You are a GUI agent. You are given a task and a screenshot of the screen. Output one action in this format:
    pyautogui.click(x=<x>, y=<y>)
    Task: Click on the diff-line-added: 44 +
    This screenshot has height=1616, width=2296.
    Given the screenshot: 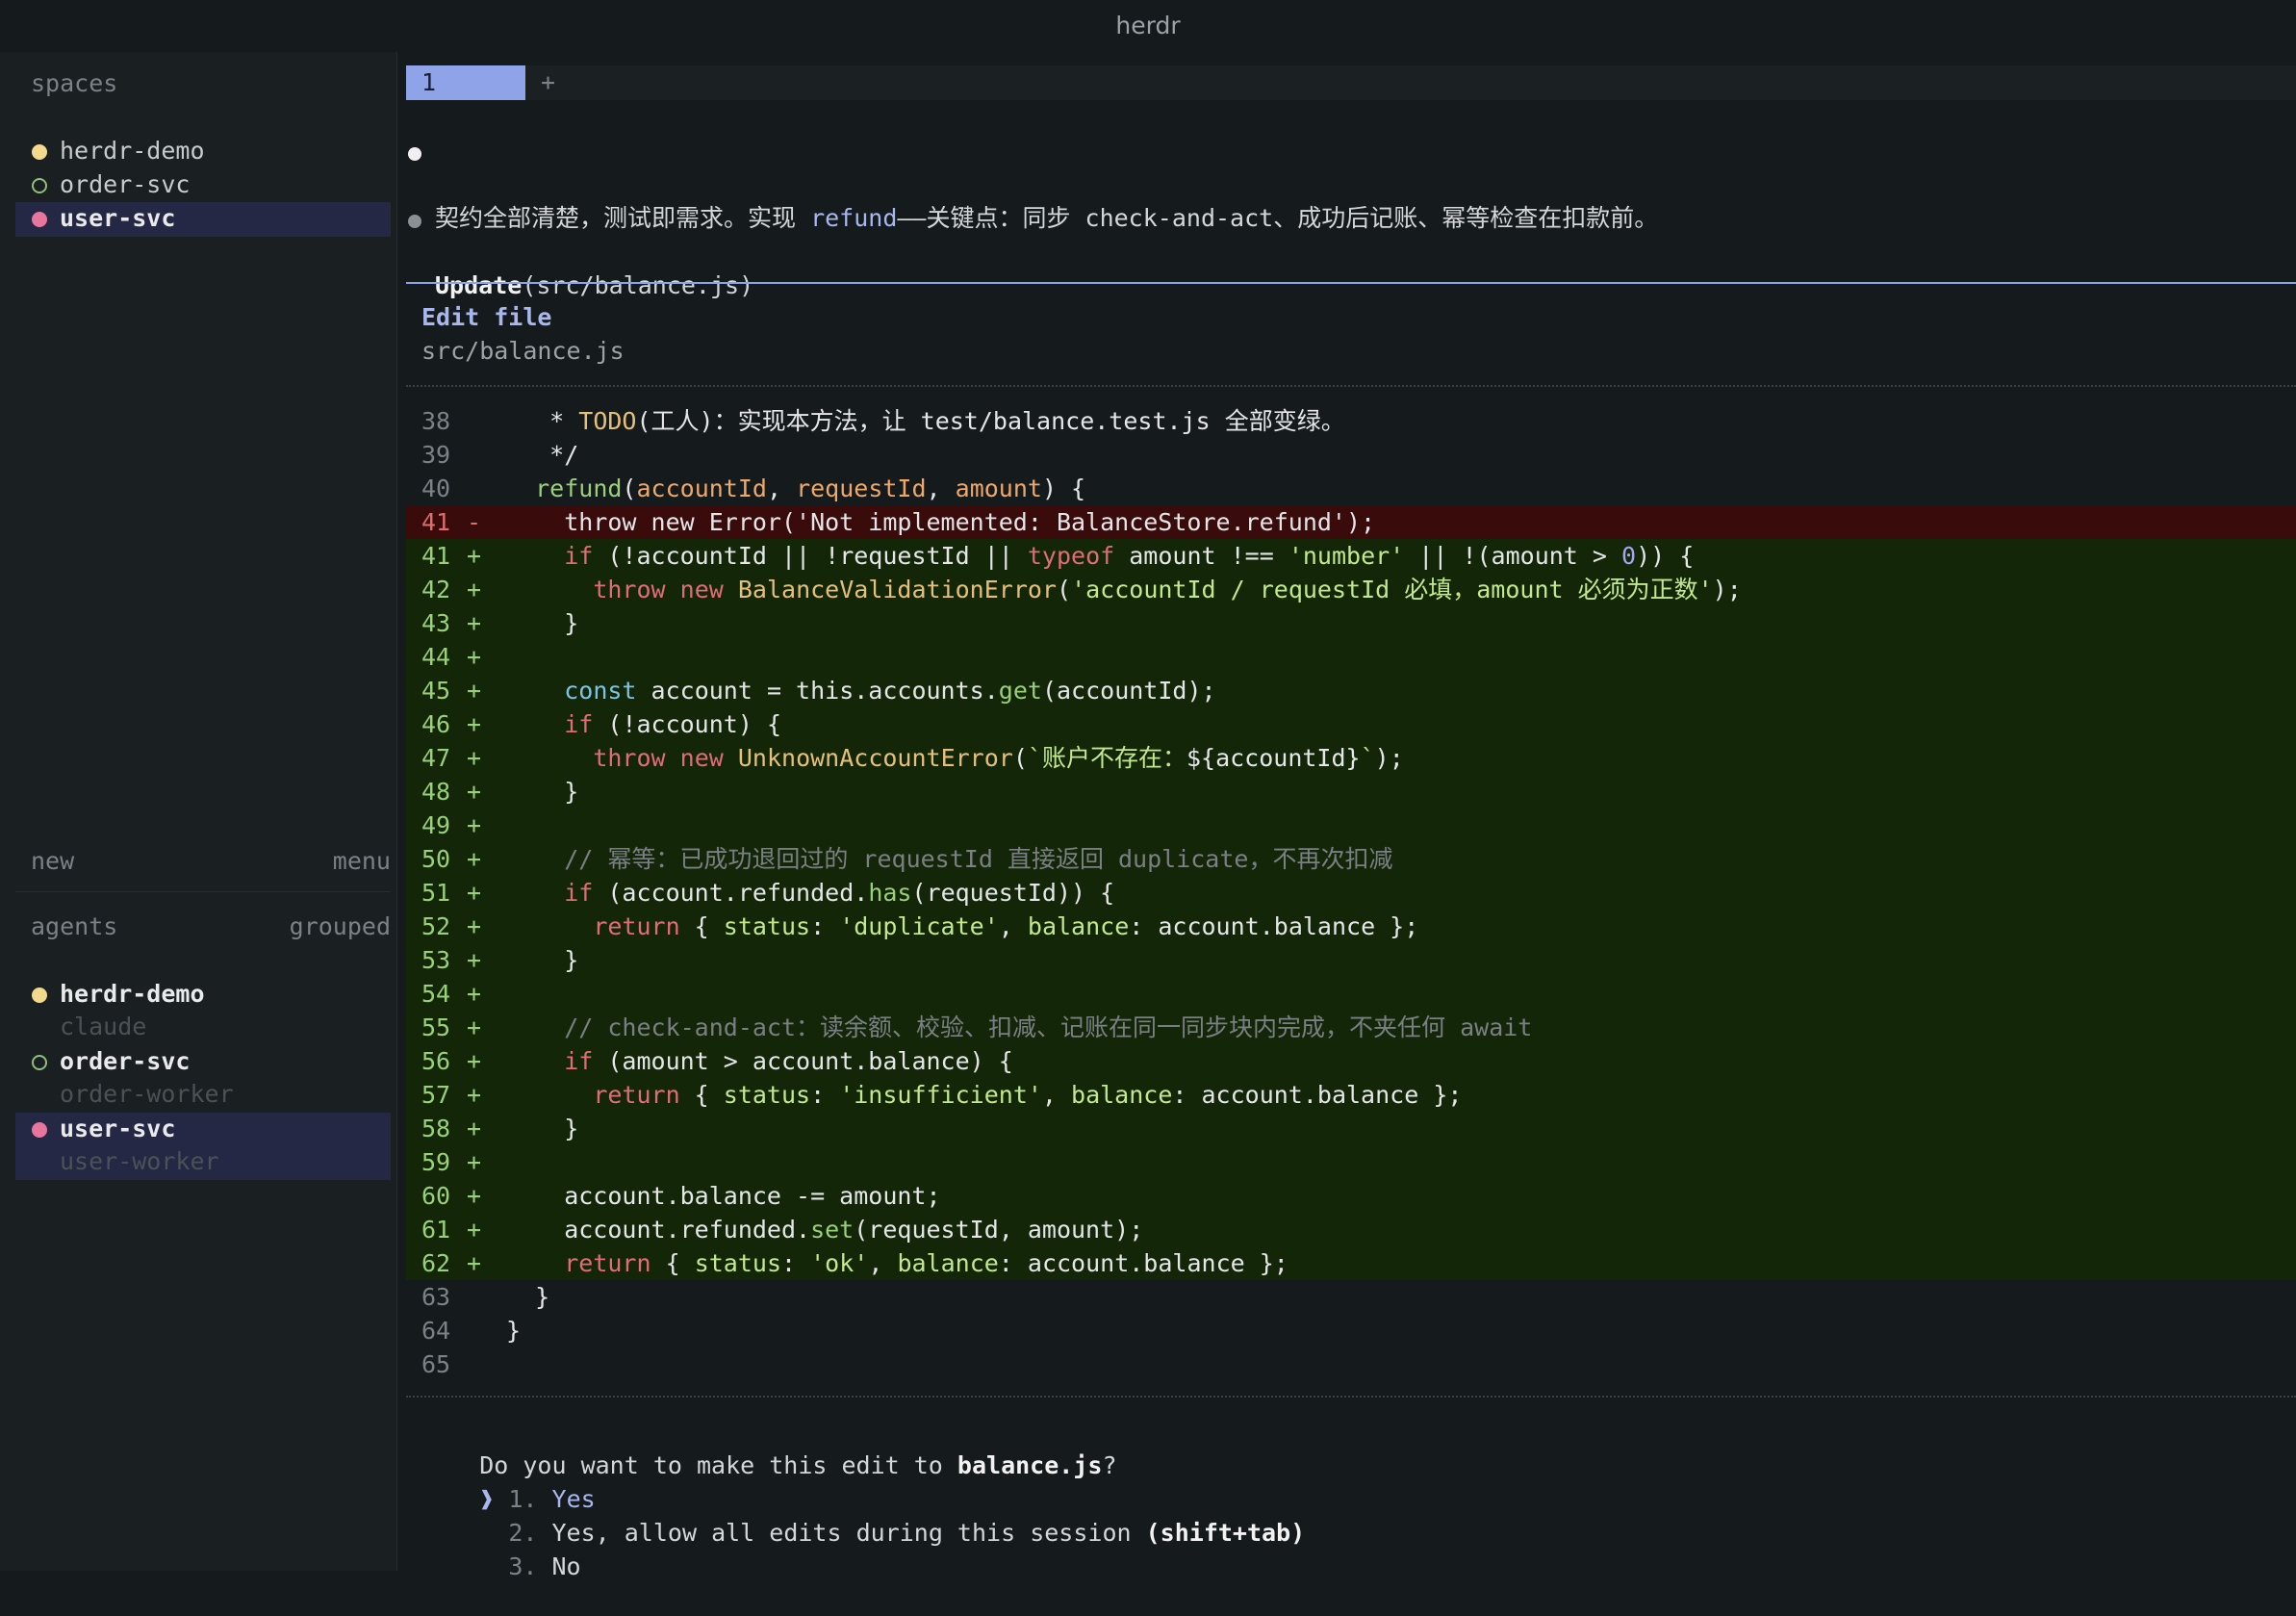 What is the action you would take?
    pyautogui.click(x=1351, y=657)
    